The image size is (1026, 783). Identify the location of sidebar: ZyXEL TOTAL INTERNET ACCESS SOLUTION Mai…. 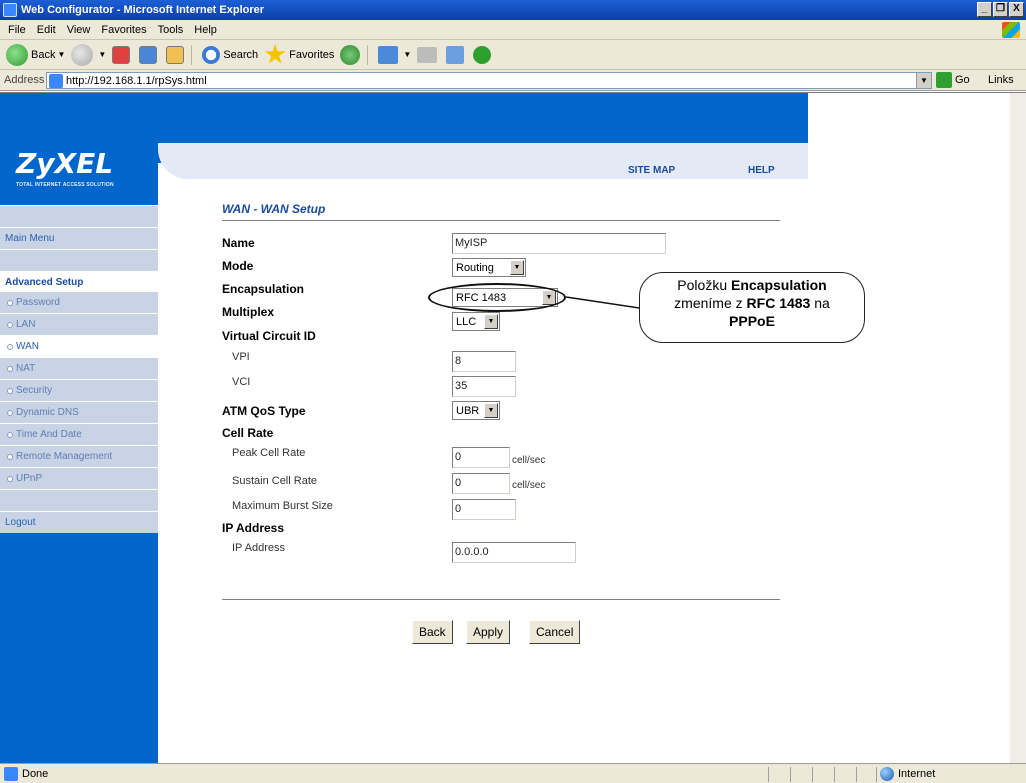
(79, 428).